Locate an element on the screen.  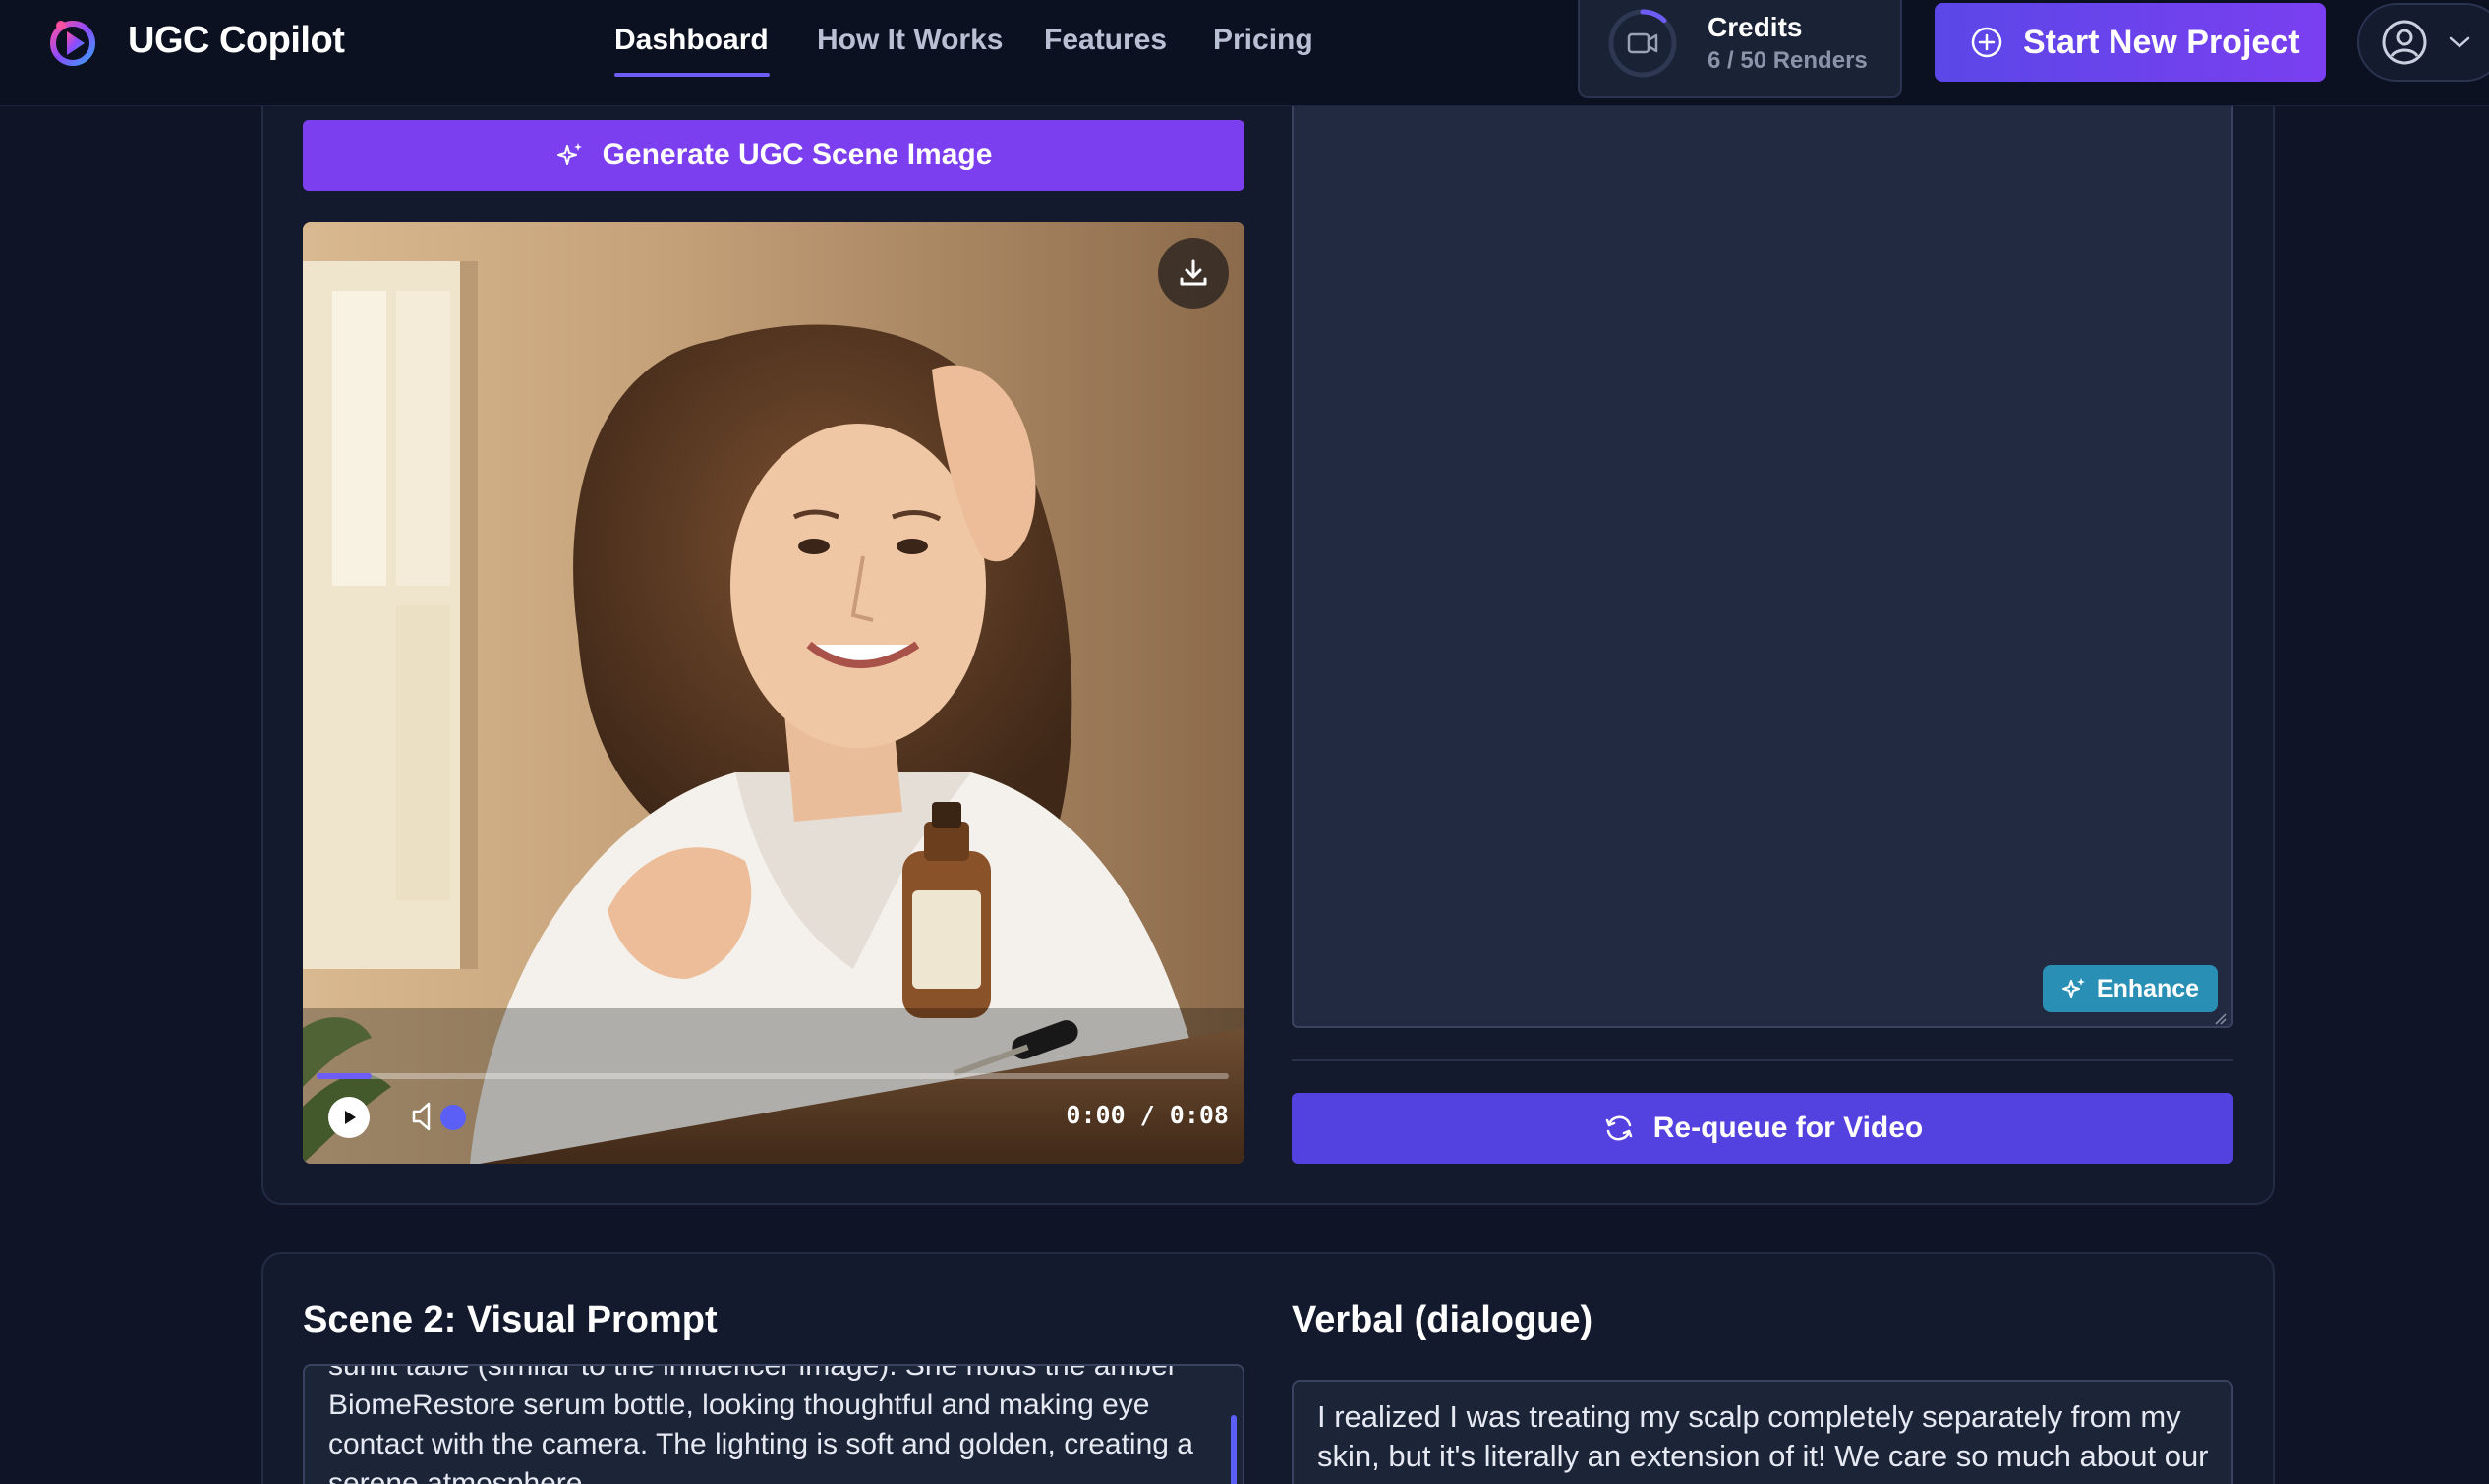
download-button is located at coordinates (1193, 273).